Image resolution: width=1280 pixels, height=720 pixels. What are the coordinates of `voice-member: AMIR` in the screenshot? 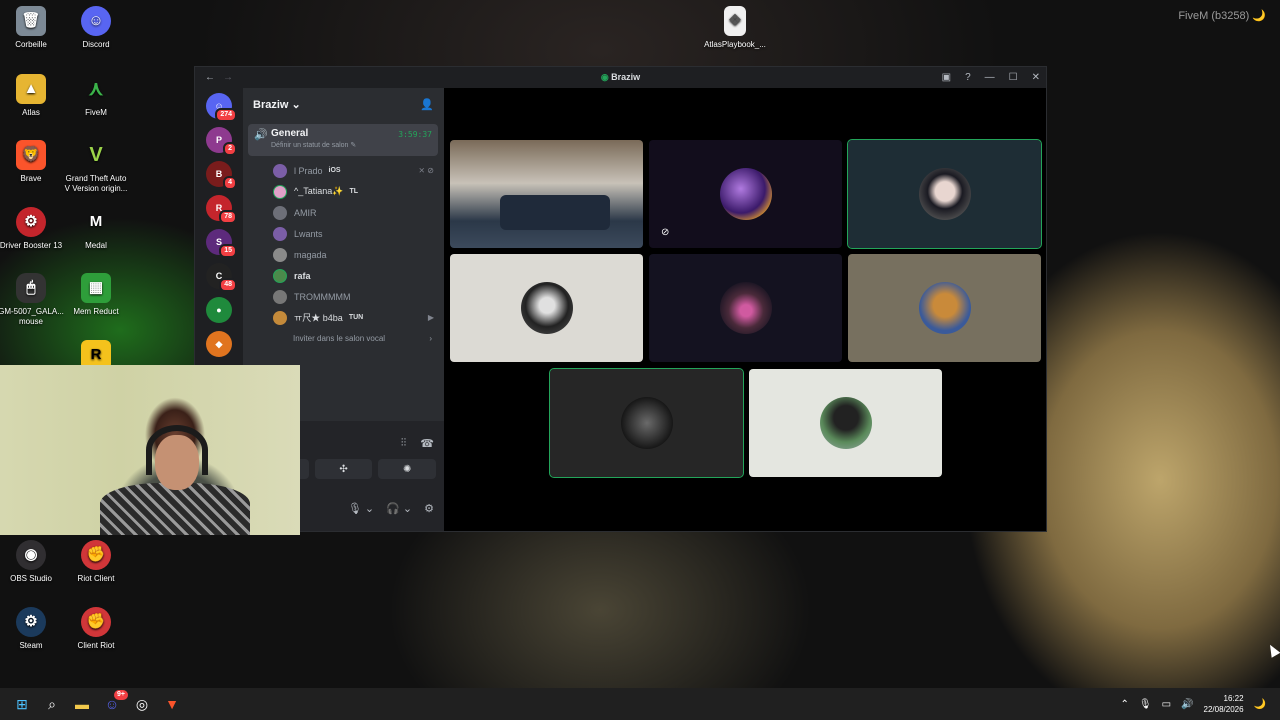 It's located at (343, 212).